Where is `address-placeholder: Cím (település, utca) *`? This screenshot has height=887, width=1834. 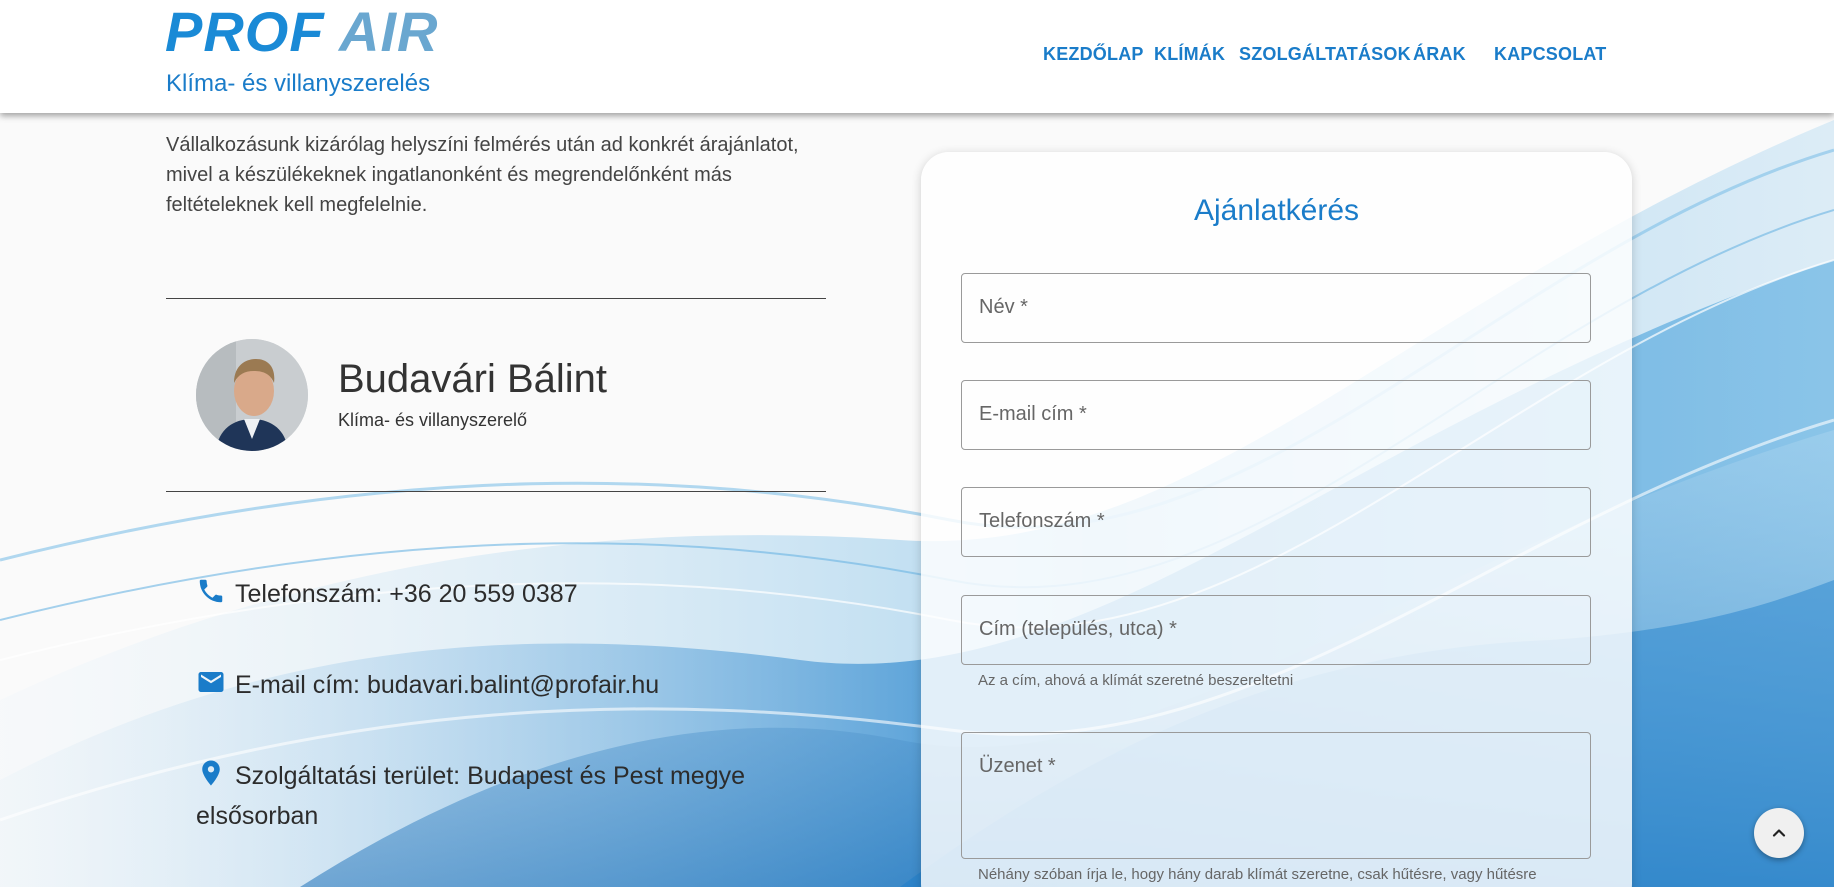 address-placeholder: Cím (település, utca) * is located at coordinates (1078, 629).